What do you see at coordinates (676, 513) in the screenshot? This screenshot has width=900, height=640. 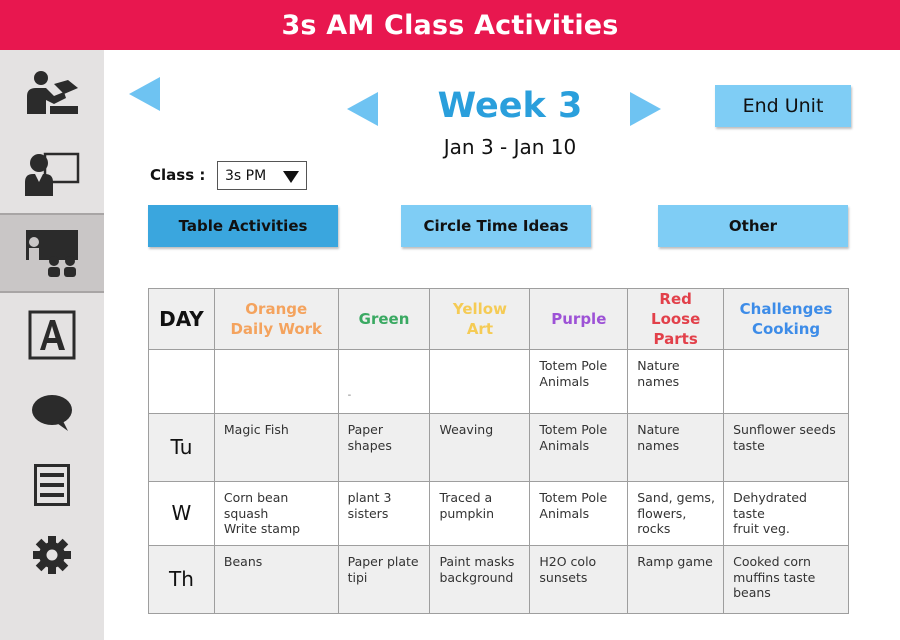 I see `activity-cell: Sand, gems, flowers, rocks` at bounding box center [676, 513].